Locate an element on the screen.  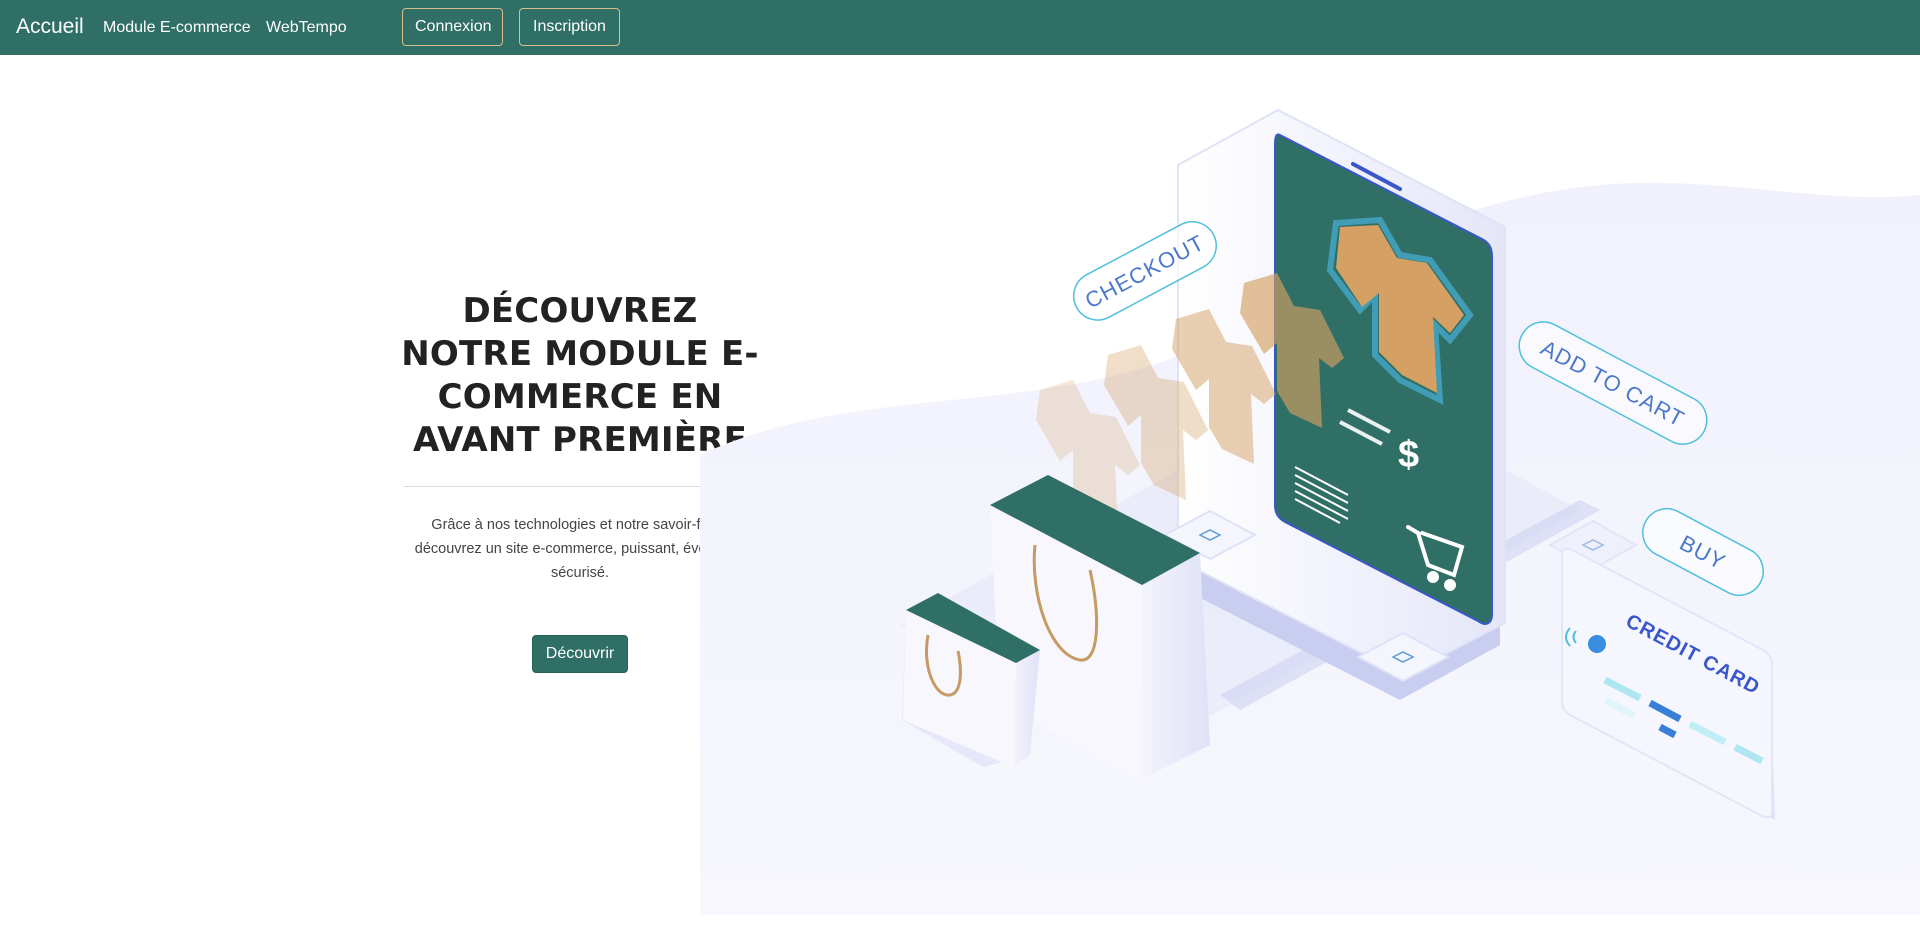
card-chip is located at coordinates (1597, 644).